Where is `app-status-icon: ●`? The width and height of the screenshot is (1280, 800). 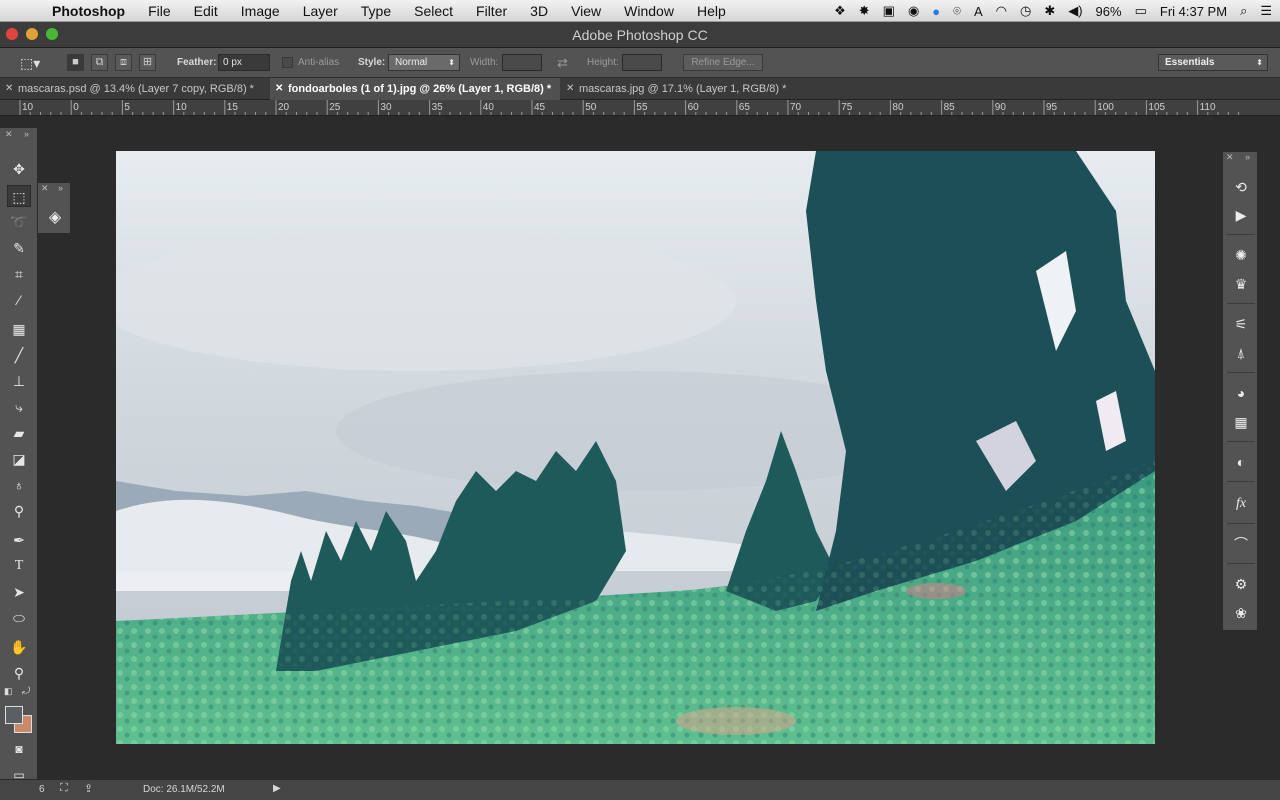
app-status-icon: ● is located at coordinates (936, 11).